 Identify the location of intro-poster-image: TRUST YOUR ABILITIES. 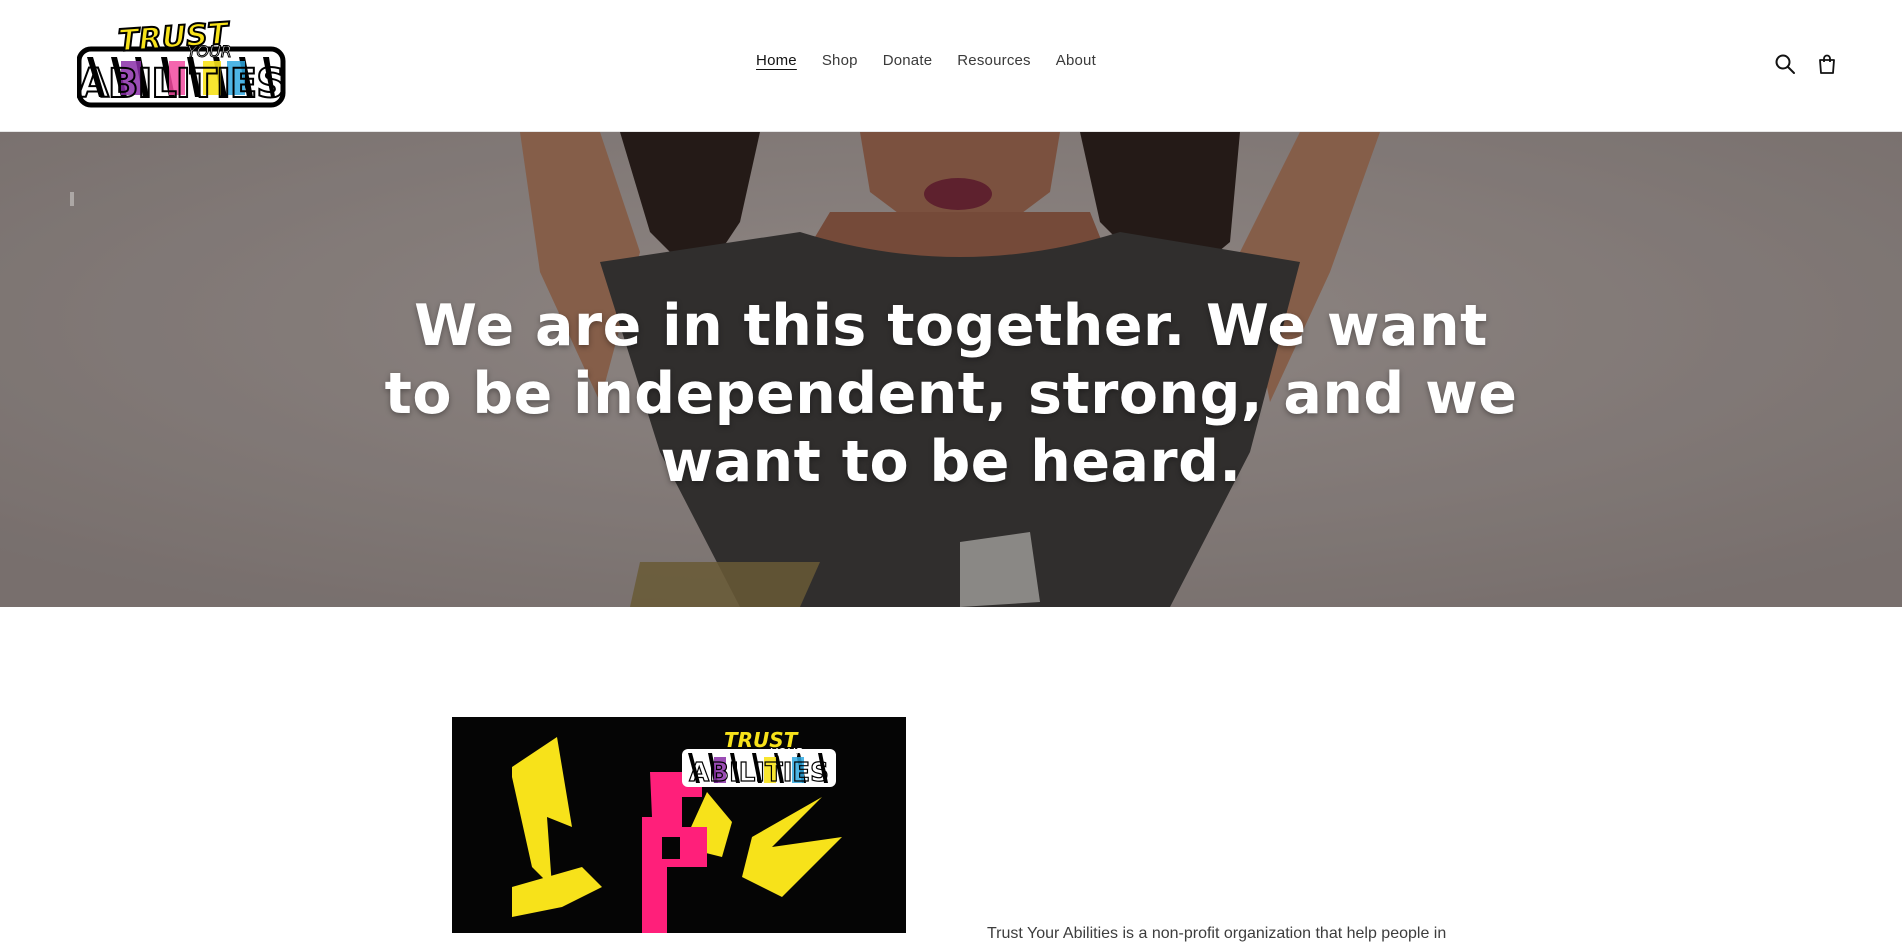
(679, 825).